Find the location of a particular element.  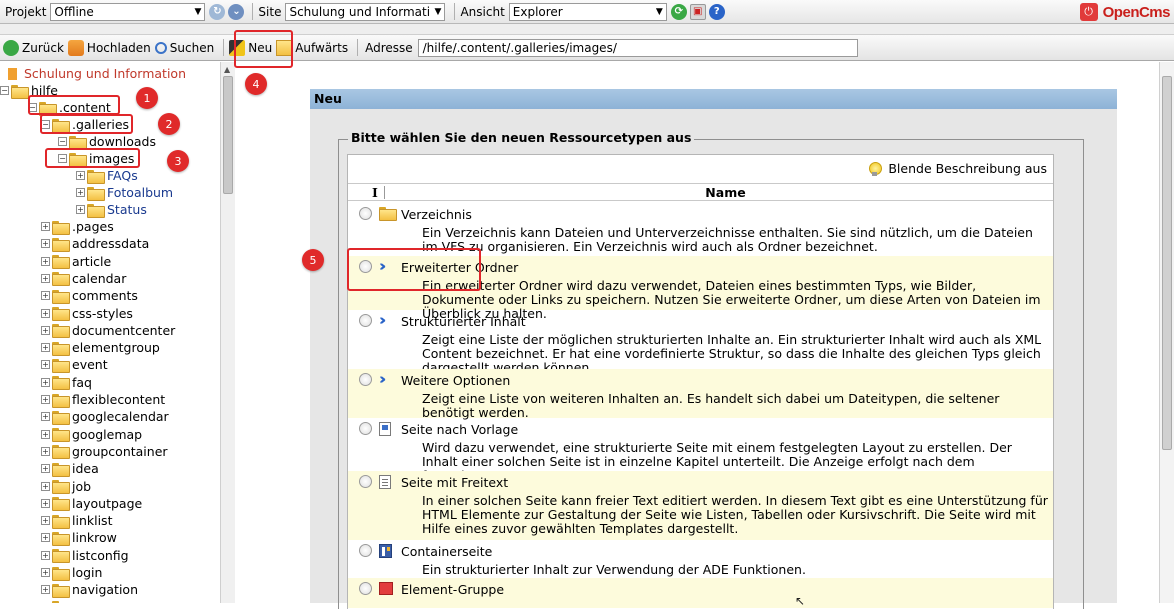

upload-button: Hochladen is located at coordinates (109, 48).